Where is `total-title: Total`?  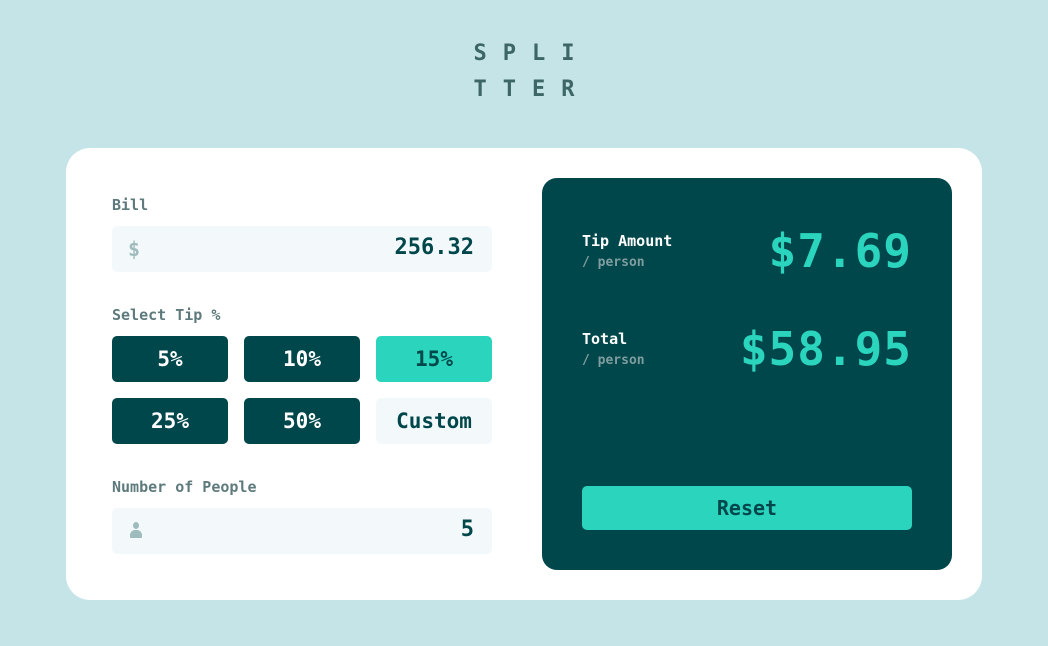 total-title: Total is located at coordinates (605, 339).